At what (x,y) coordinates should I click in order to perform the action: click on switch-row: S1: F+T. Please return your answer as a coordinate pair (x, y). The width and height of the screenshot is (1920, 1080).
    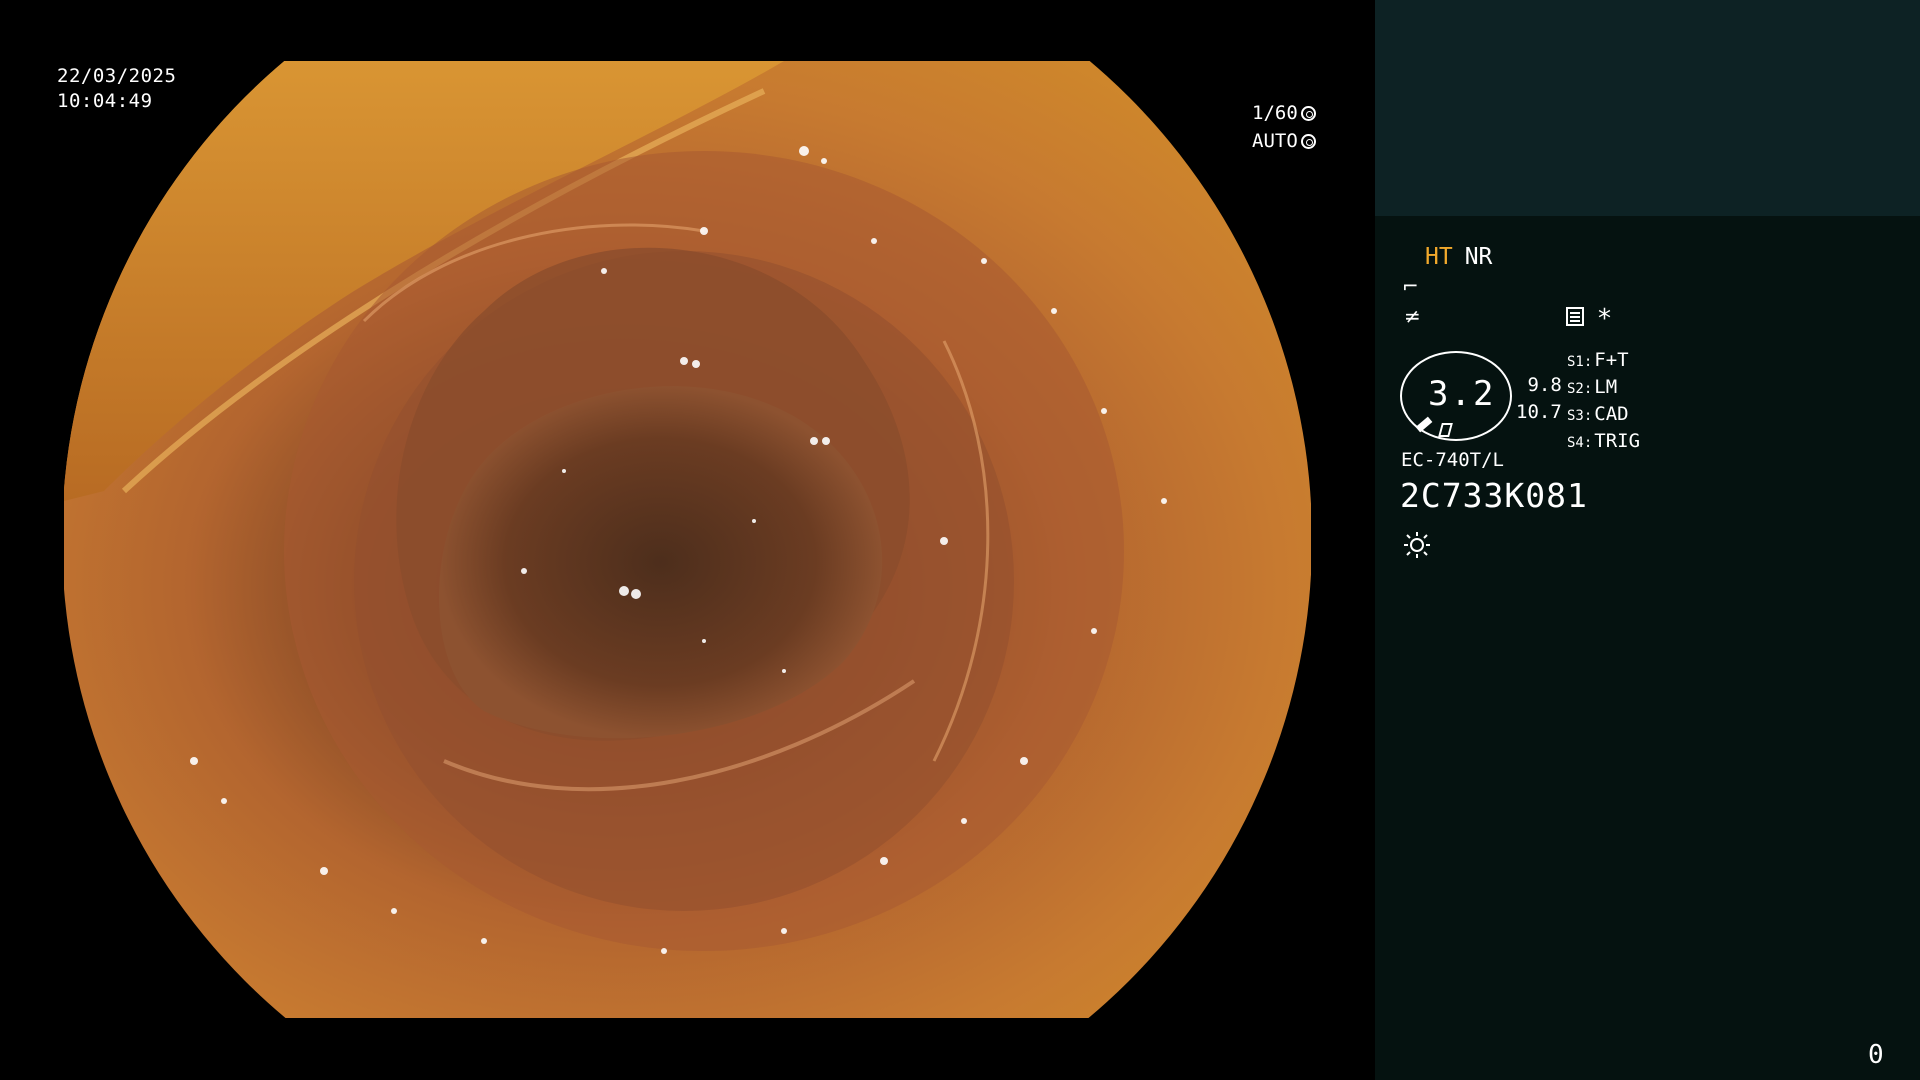
    Looking at the image, I should click on (1603, 361).